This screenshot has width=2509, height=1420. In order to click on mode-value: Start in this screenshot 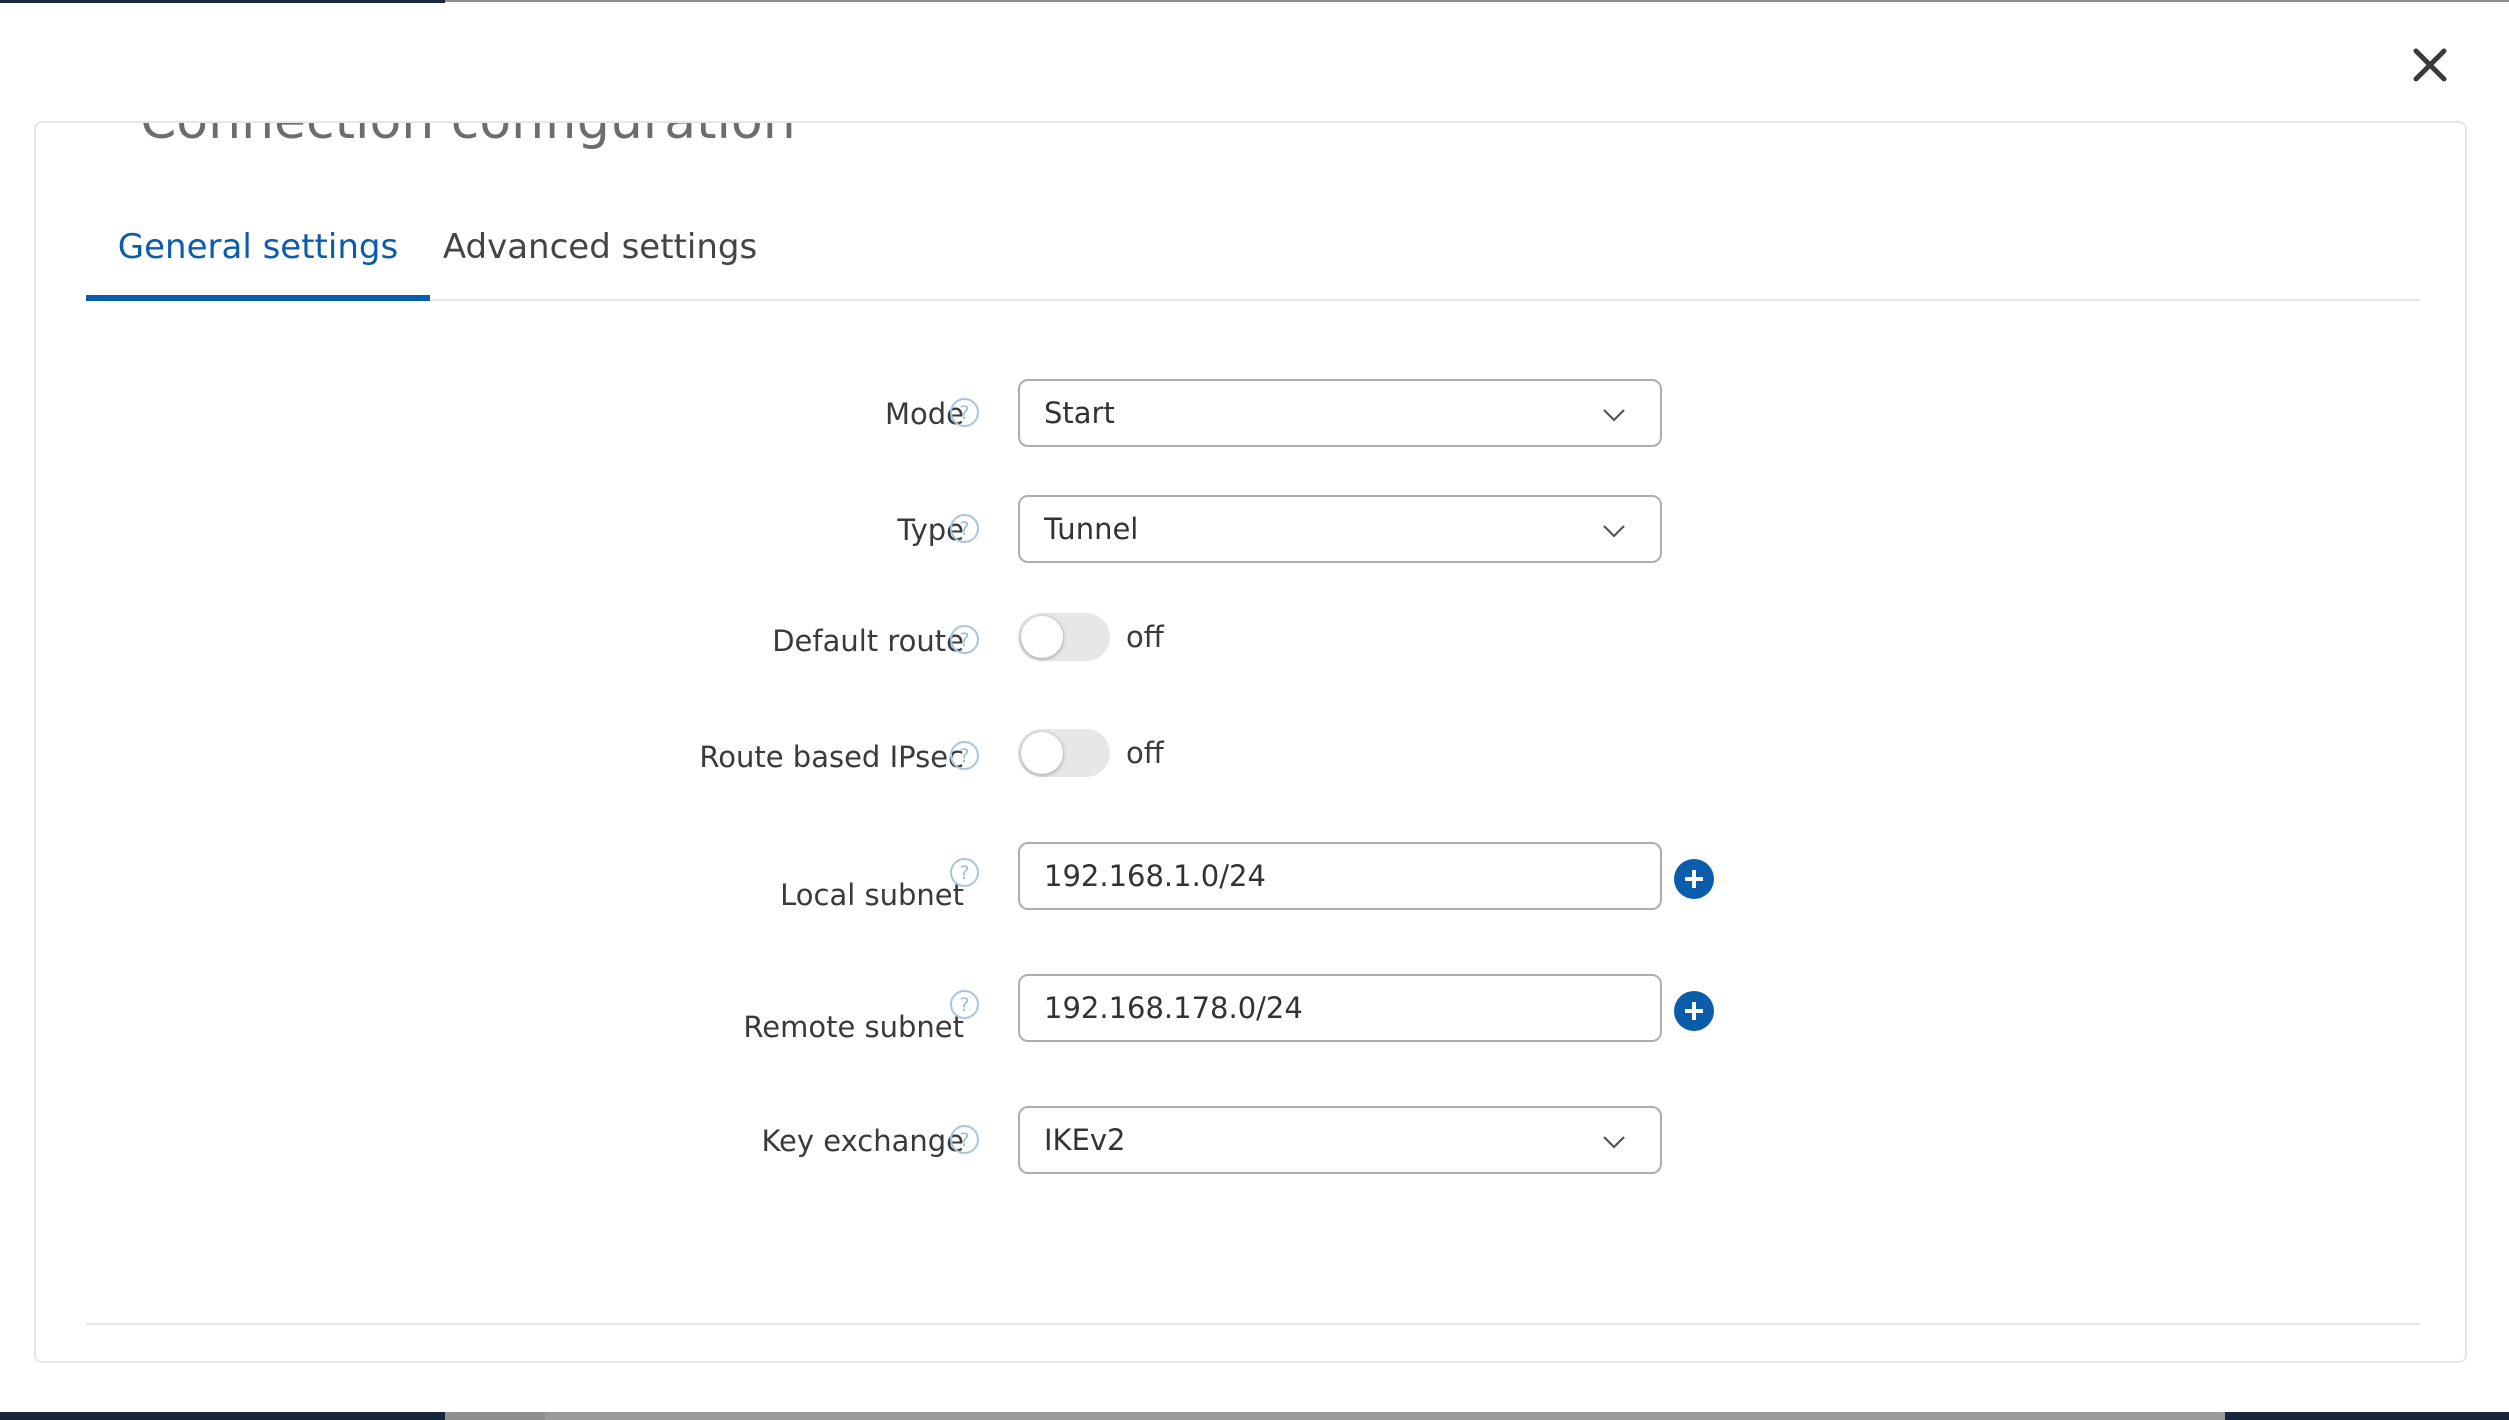, I will do `click(1079, 413)`.